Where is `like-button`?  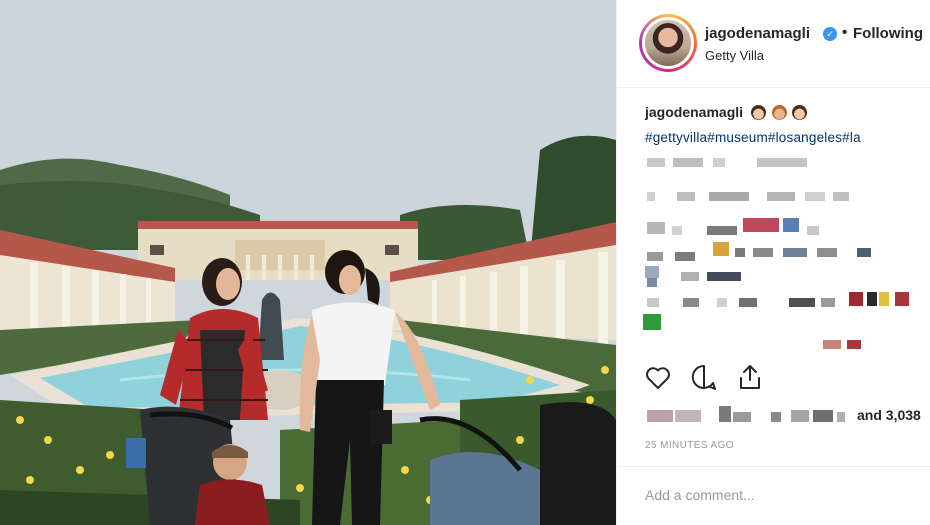 like-button is located at coordinates (659, 378).